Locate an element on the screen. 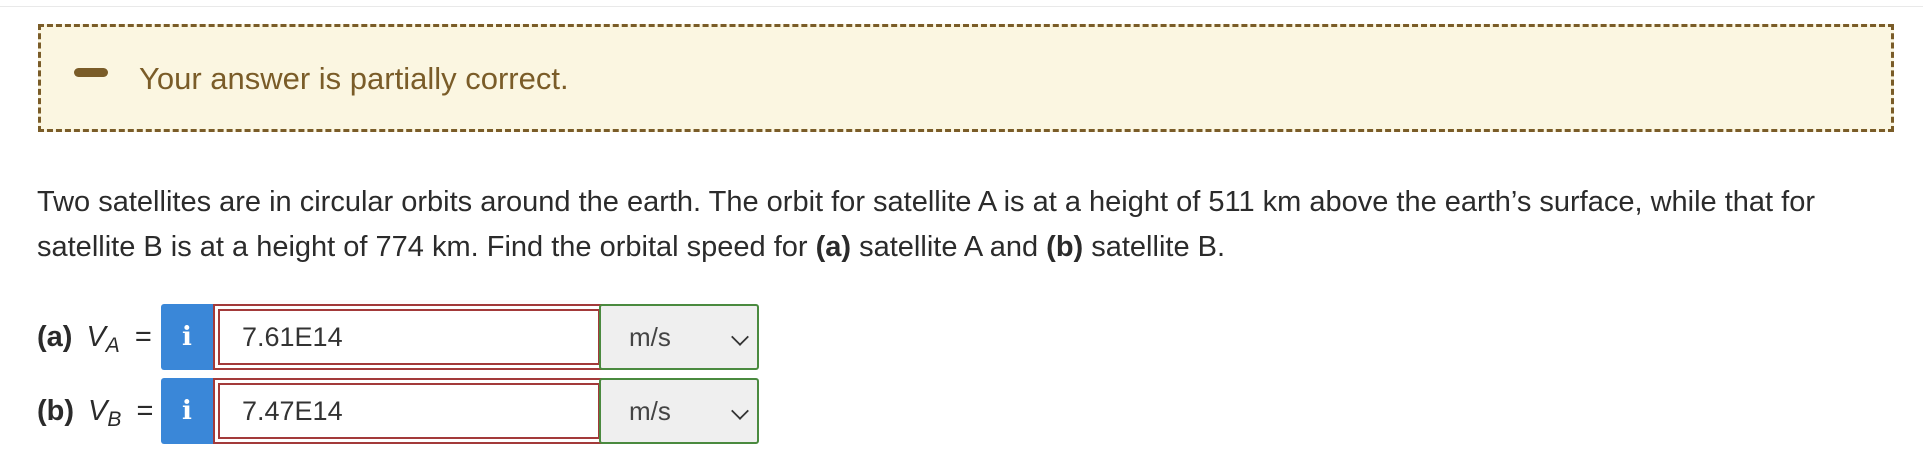 This screenshot has width=1923, height=458. minus-icon is located at coordinates (91, 72).